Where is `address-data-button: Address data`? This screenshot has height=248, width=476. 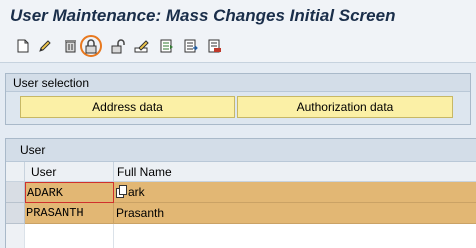 address-data-button: Address data is located at coordinates (127, 107).